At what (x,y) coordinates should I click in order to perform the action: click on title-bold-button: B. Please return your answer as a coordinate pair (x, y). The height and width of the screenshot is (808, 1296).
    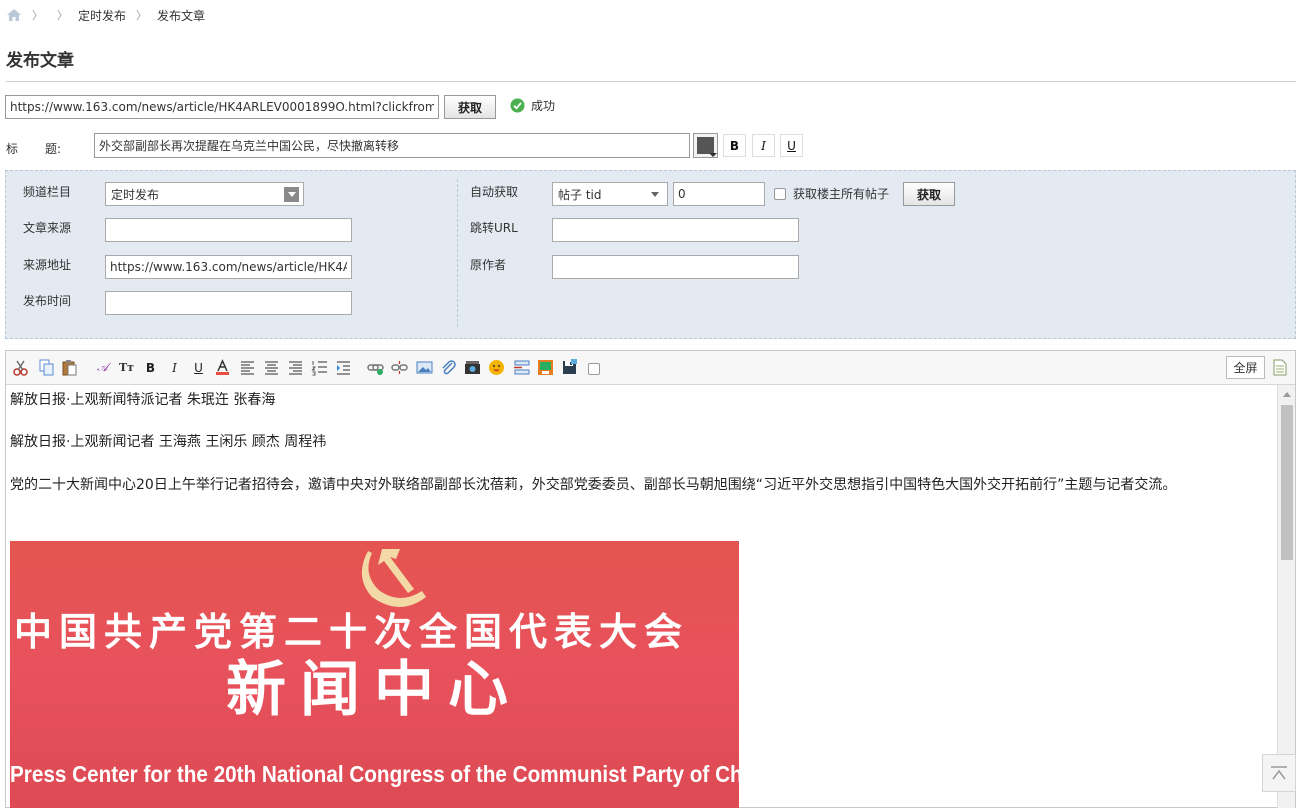
    Looking at the image, I should click on (734, 145).